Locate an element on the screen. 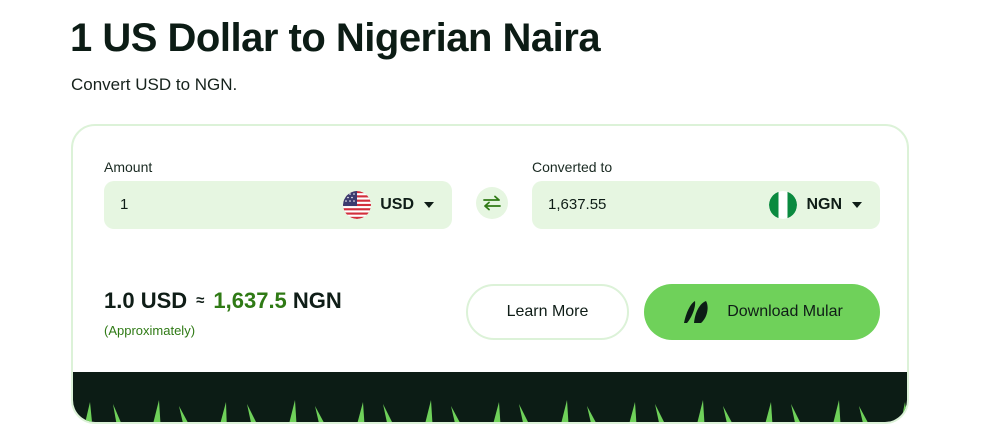 Image resolution: width=982 pixels, height=424 pixels. conversion-result: 1.0 USD ≈1,637.5 NGN is located at coordinates (223, 302).